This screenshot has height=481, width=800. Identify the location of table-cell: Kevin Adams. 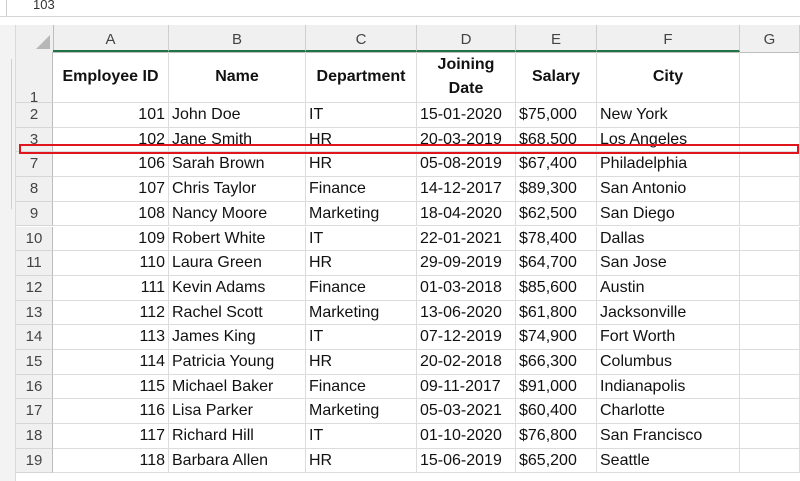
(237, 288).